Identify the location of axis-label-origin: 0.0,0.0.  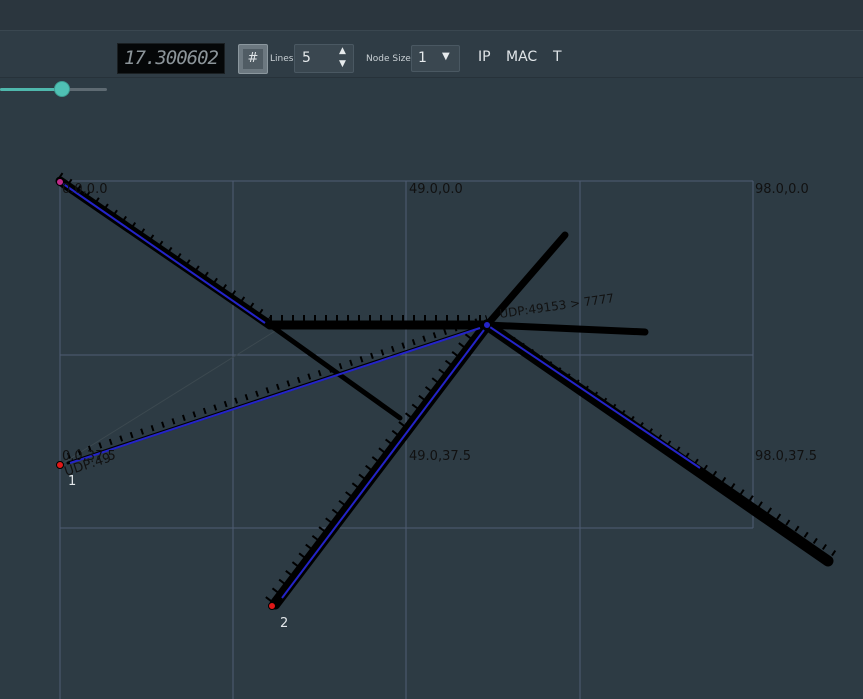
(85, 189).